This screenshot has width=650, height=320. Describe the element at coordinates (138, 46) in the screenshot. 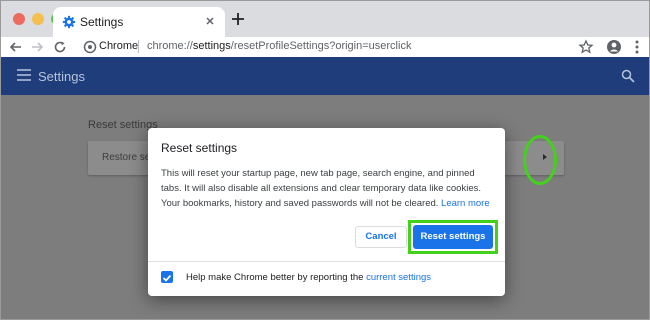

I see `omnibox-divider` at that location.